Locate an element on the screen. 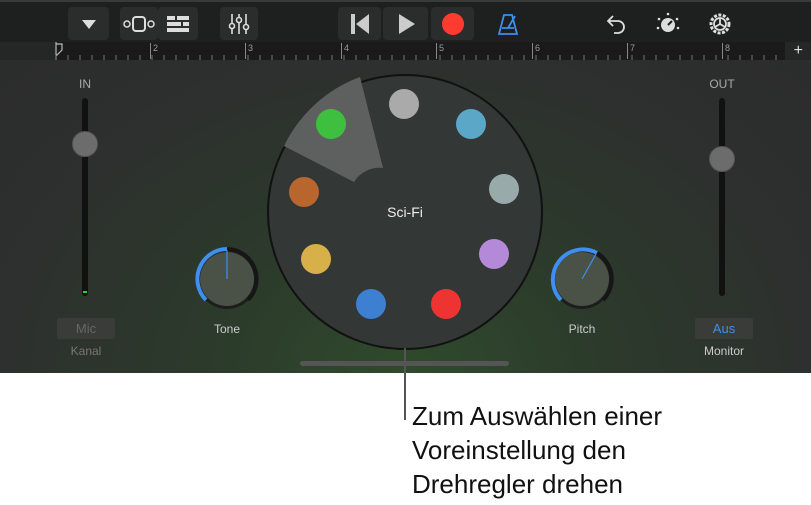 The height and width of the screenshot is (505, 811). ruler-bar: 2 3 4 5 6 7 8 is located at coordinates (420, 51).